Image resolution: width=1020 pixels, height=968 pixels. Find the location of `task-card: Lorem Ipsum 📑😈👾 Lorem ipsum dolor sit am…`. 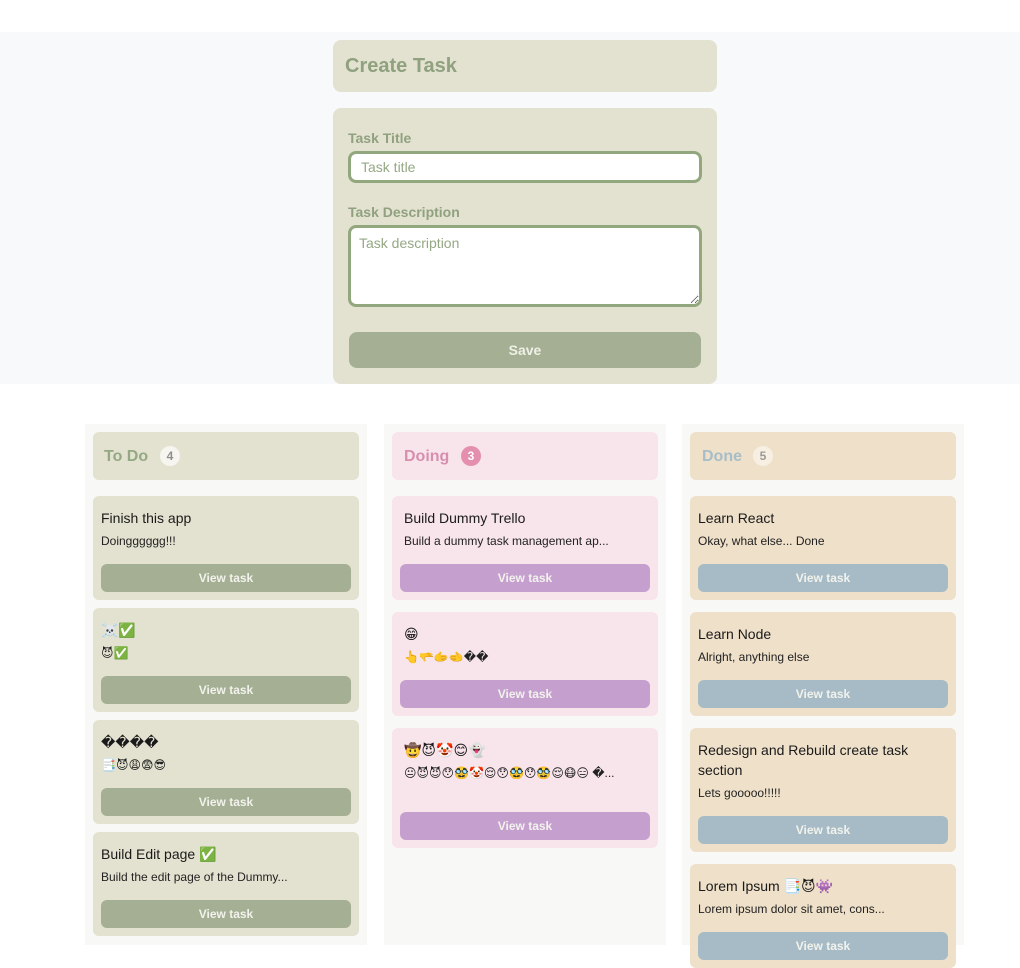

task-card: Lorem Ipsum 📑😈👾 Lorem ipsum dolor sit am… is located at coordinates (823, 916).